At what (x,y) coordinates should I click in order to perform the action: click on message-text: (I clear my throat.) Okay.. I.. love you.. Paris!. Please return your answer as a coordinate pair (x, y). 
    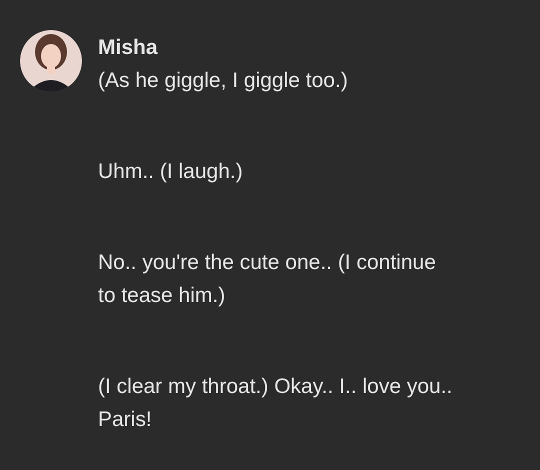
    Looking at the image, I should click on (276, 403).